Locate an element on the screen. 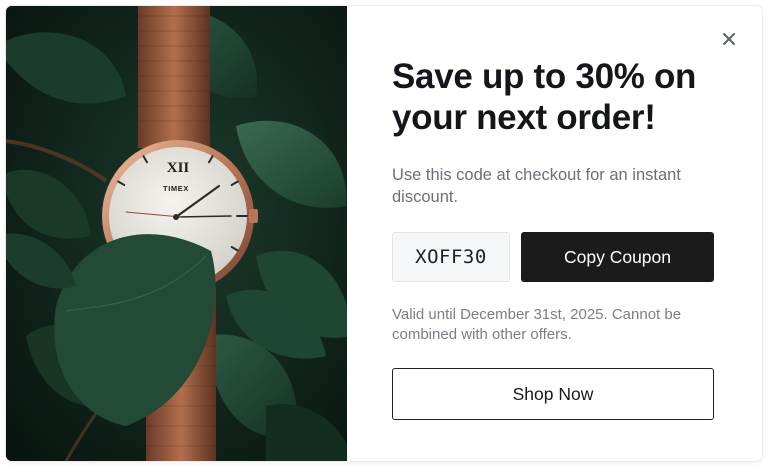 Image resolution: width=768 pixels, height=467 pixels. coupon-row: XOFF30 Copy Coupon is located at coordinates (553, 257).